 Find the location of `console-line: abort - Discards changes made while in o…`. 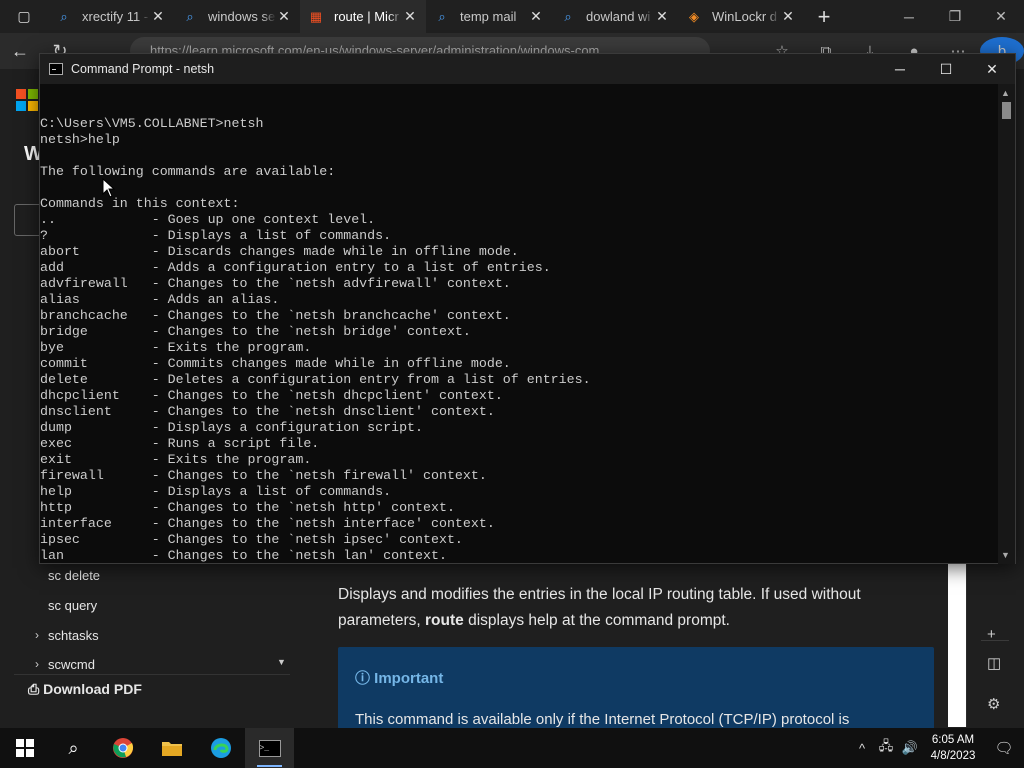

console-line: abort - Discards changes made while in o… is located at coordinates (279, 251).